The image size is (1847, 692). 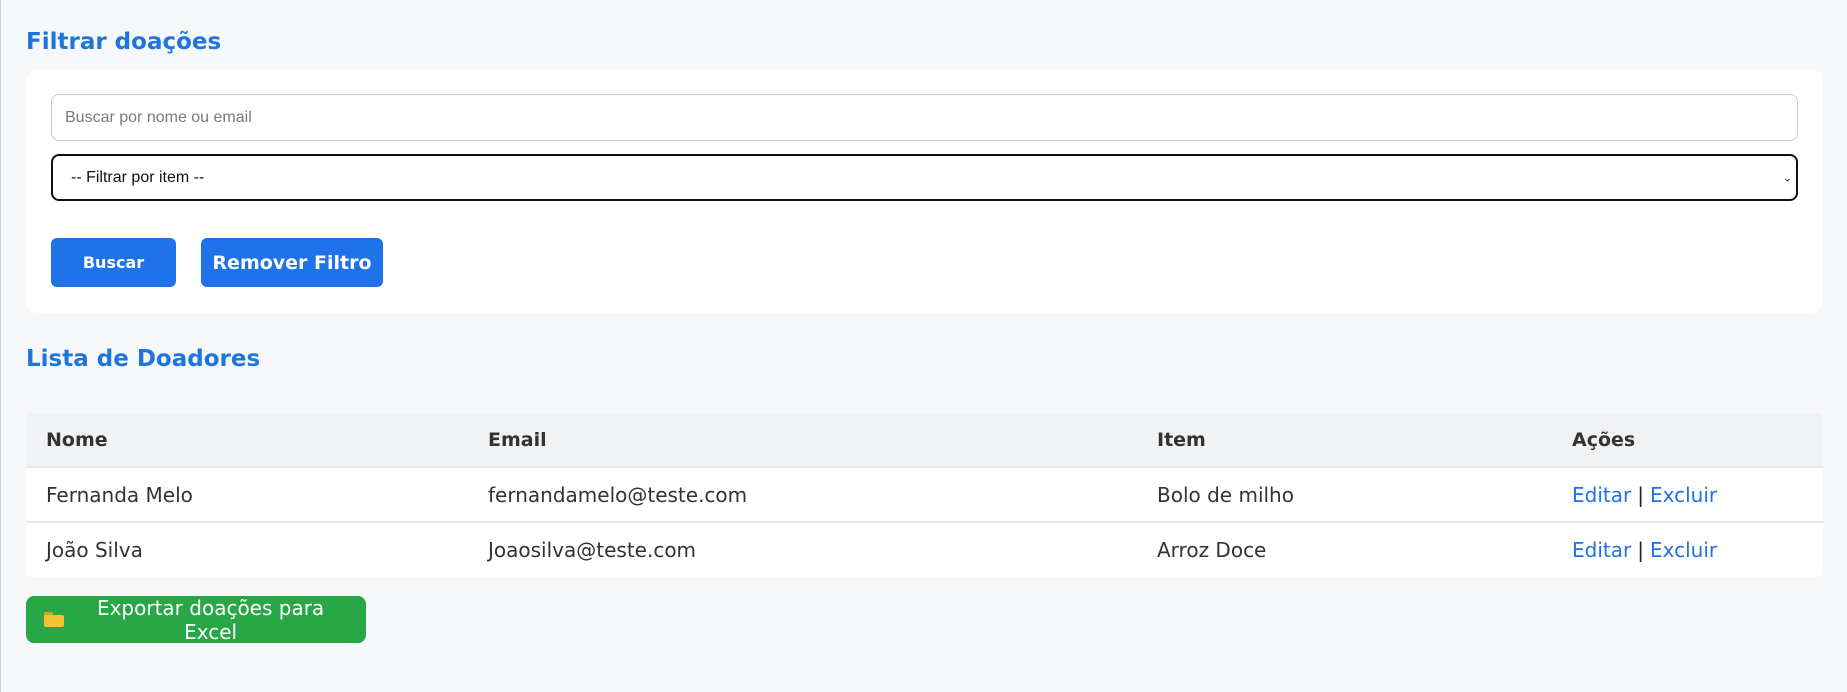 I want to click on filter-button-row: Buscar Remover Filtro, so click(x=924, y=262).